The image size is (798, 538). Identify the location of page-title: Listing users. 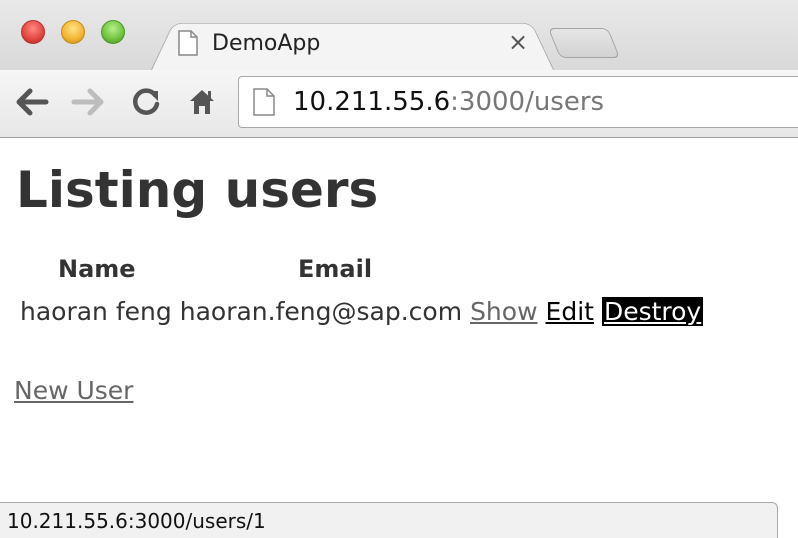
(197, 190).